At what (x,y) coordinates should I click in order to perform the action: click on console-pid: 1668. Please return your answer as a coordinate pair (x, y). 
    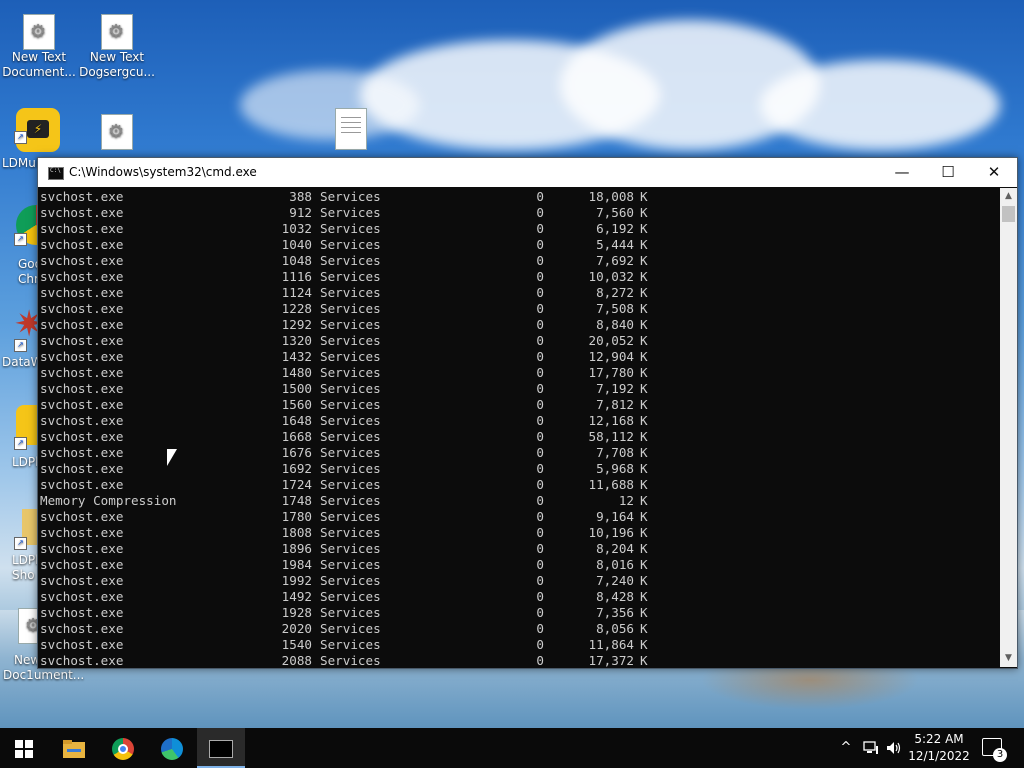
    Looking at the image, I should click on (296, 436).